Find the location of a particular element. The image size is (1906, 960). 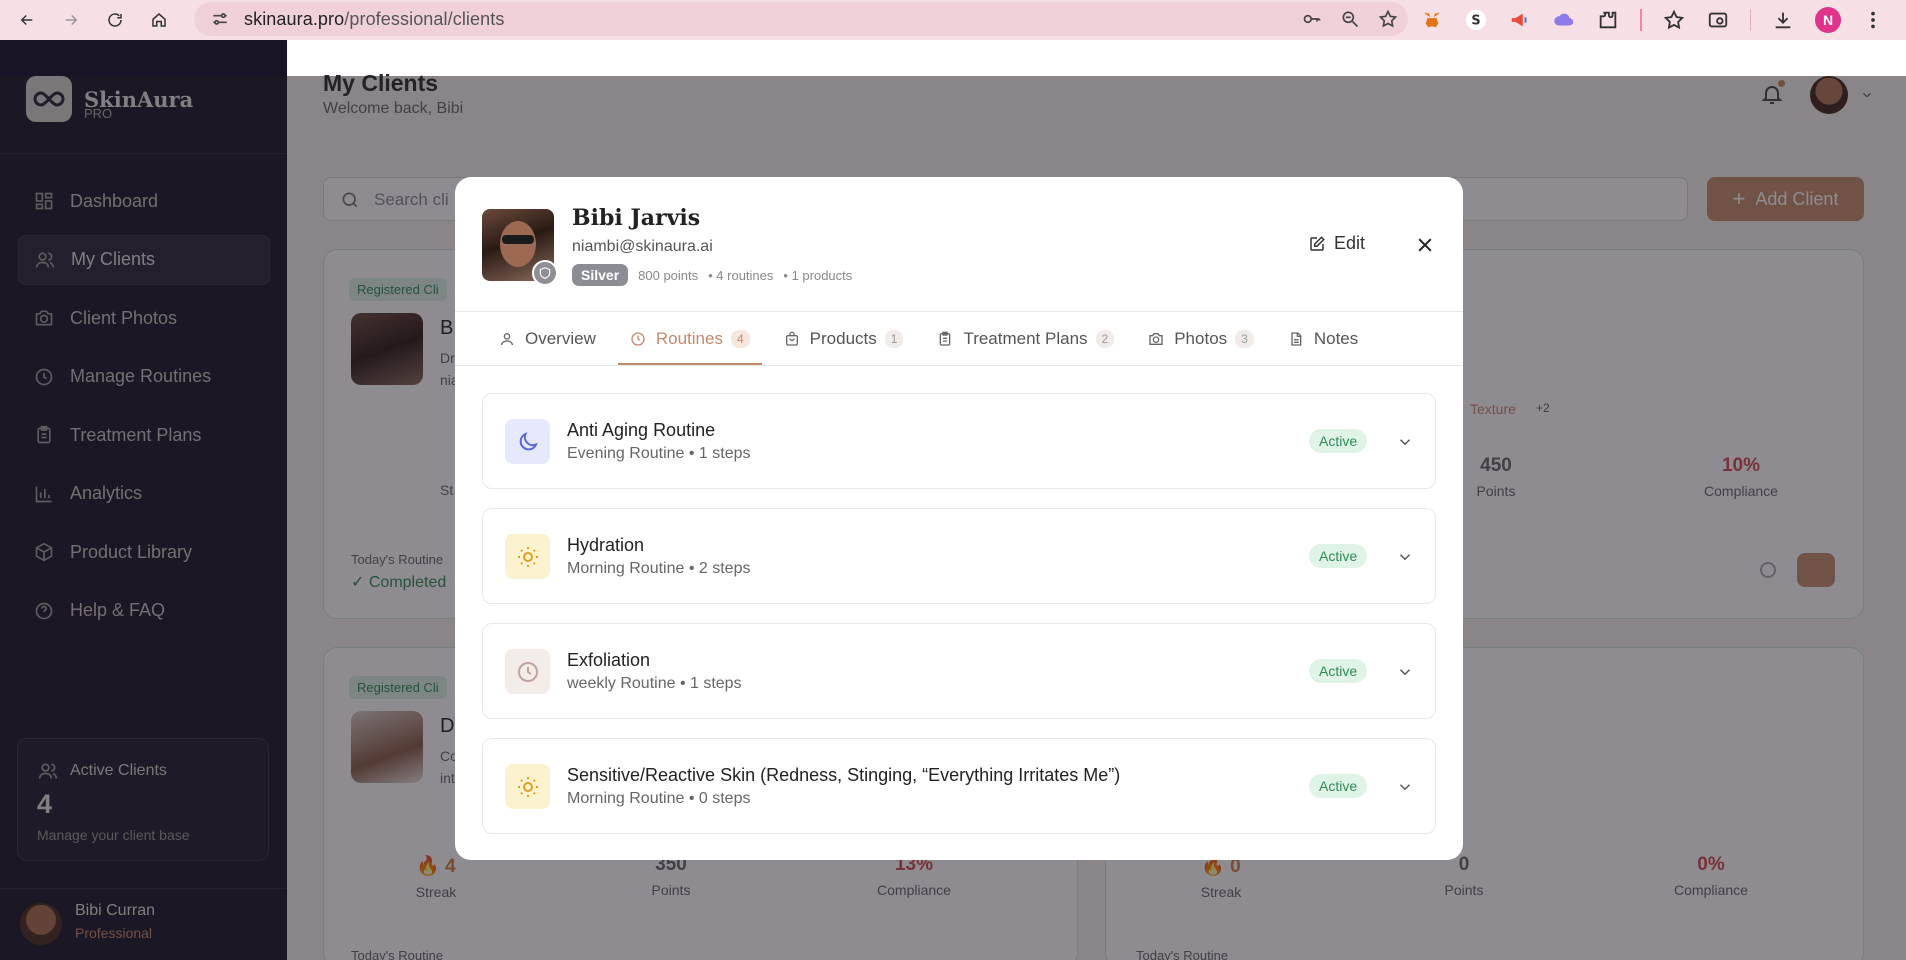

client-email: niambi@skinaura.ai is located at coordinates (642, 246).